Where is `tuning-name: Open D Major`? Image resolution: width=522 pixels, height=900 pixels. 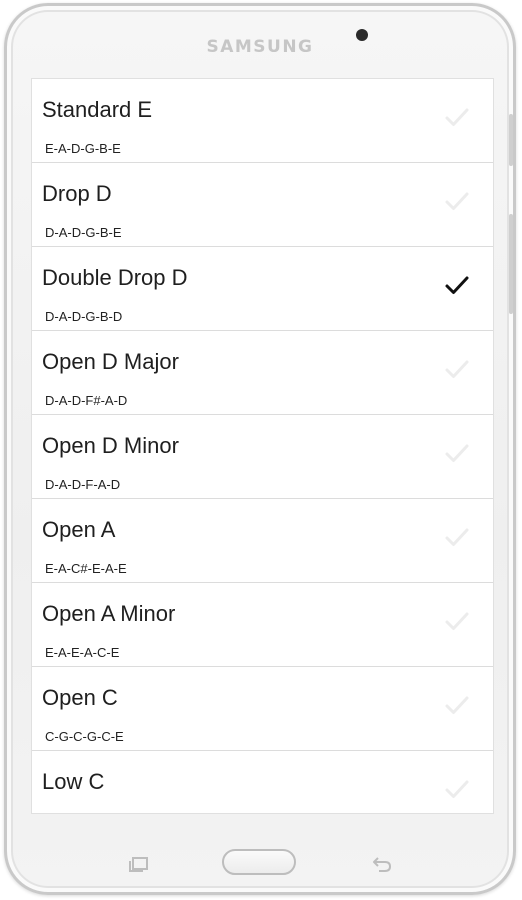
tuning-name: Open D Major is located at coordinates (110, 361).